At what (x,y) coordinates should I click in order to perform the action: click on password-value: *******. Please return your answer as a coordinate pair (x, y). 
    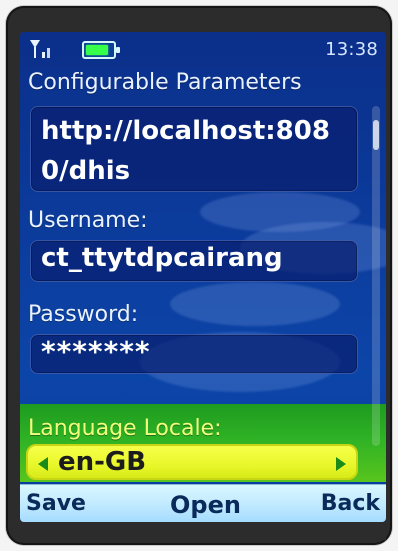
    Looking at the image, I should click on (96, 351).